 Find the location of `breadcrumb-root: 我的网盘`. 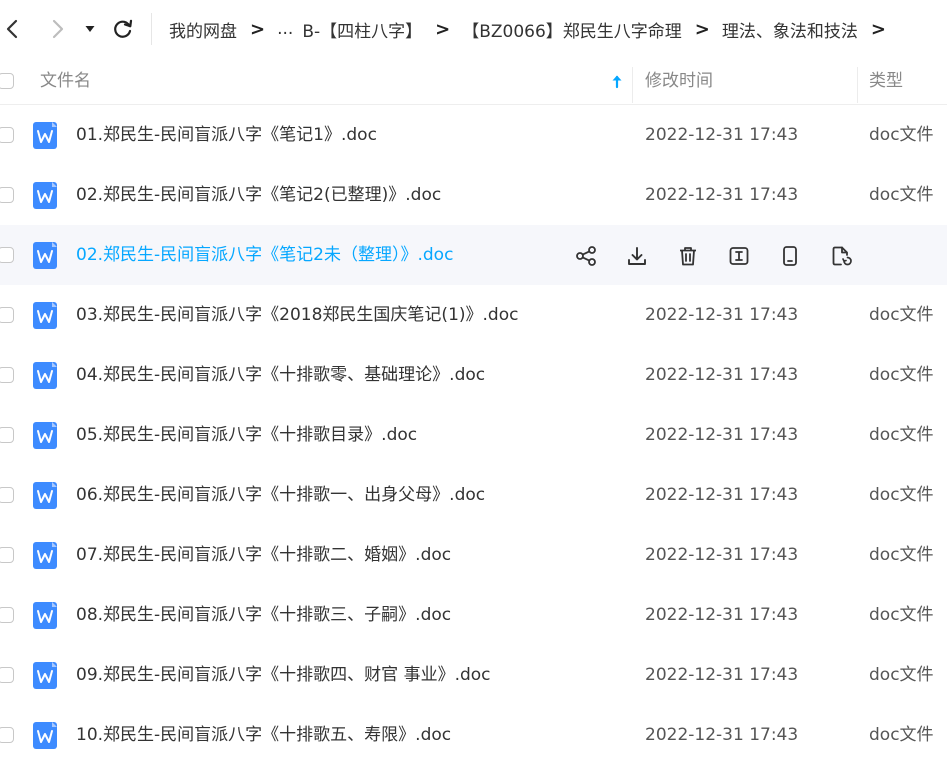

breadcrumb-root: 我的网盘 is located at coordinates (194, 29).